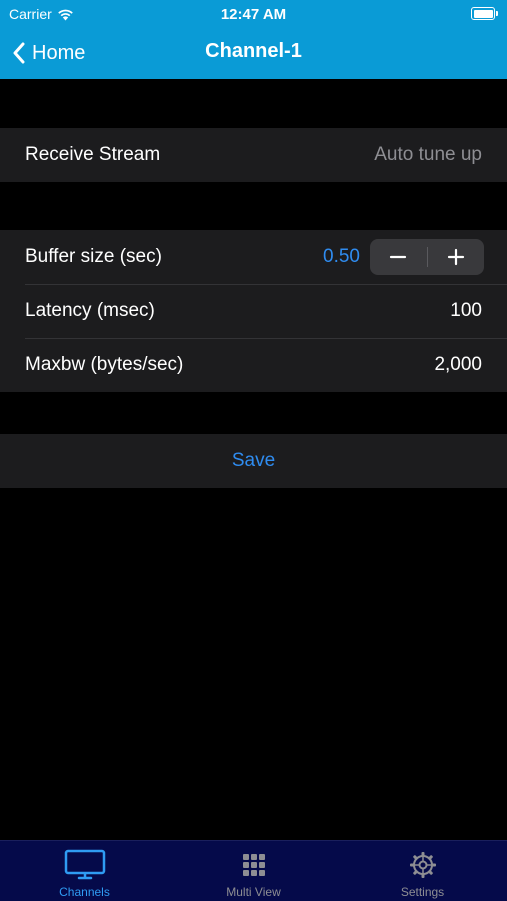 Image resolution: width=507 pixels, height=901 pixels. What do you see at coordinates (253, 865) in the screenshot?
I see `grid-icon` at bounding box center [253, 865].